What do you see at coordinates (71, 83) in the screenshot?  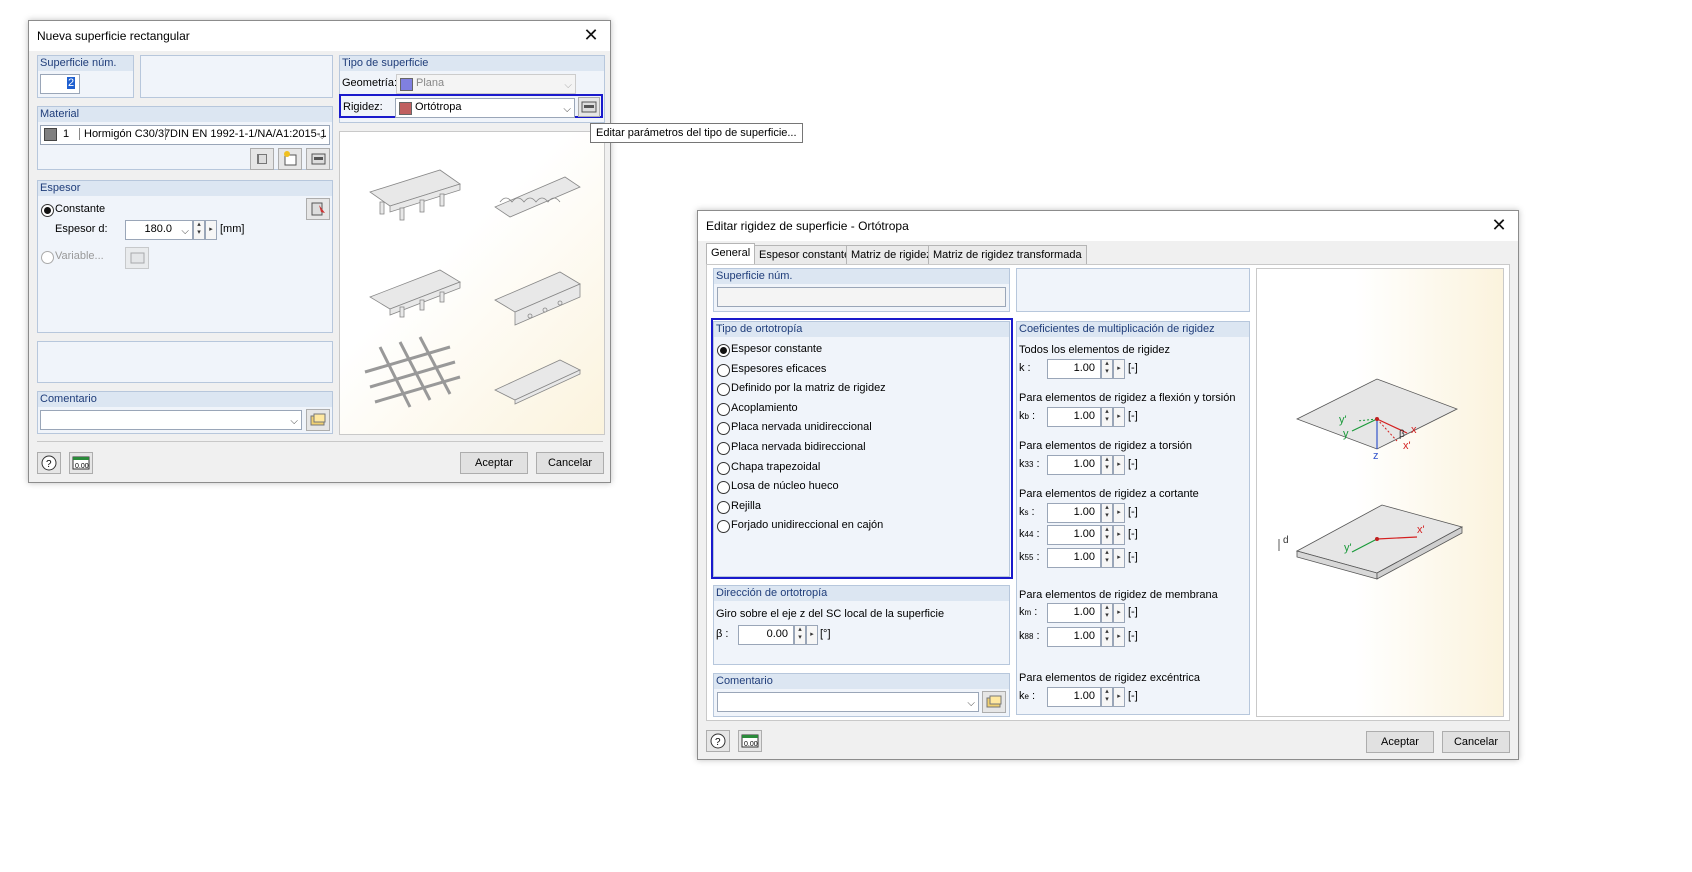 I see `surface-no-value: 2` at bounding box center [71, 83].